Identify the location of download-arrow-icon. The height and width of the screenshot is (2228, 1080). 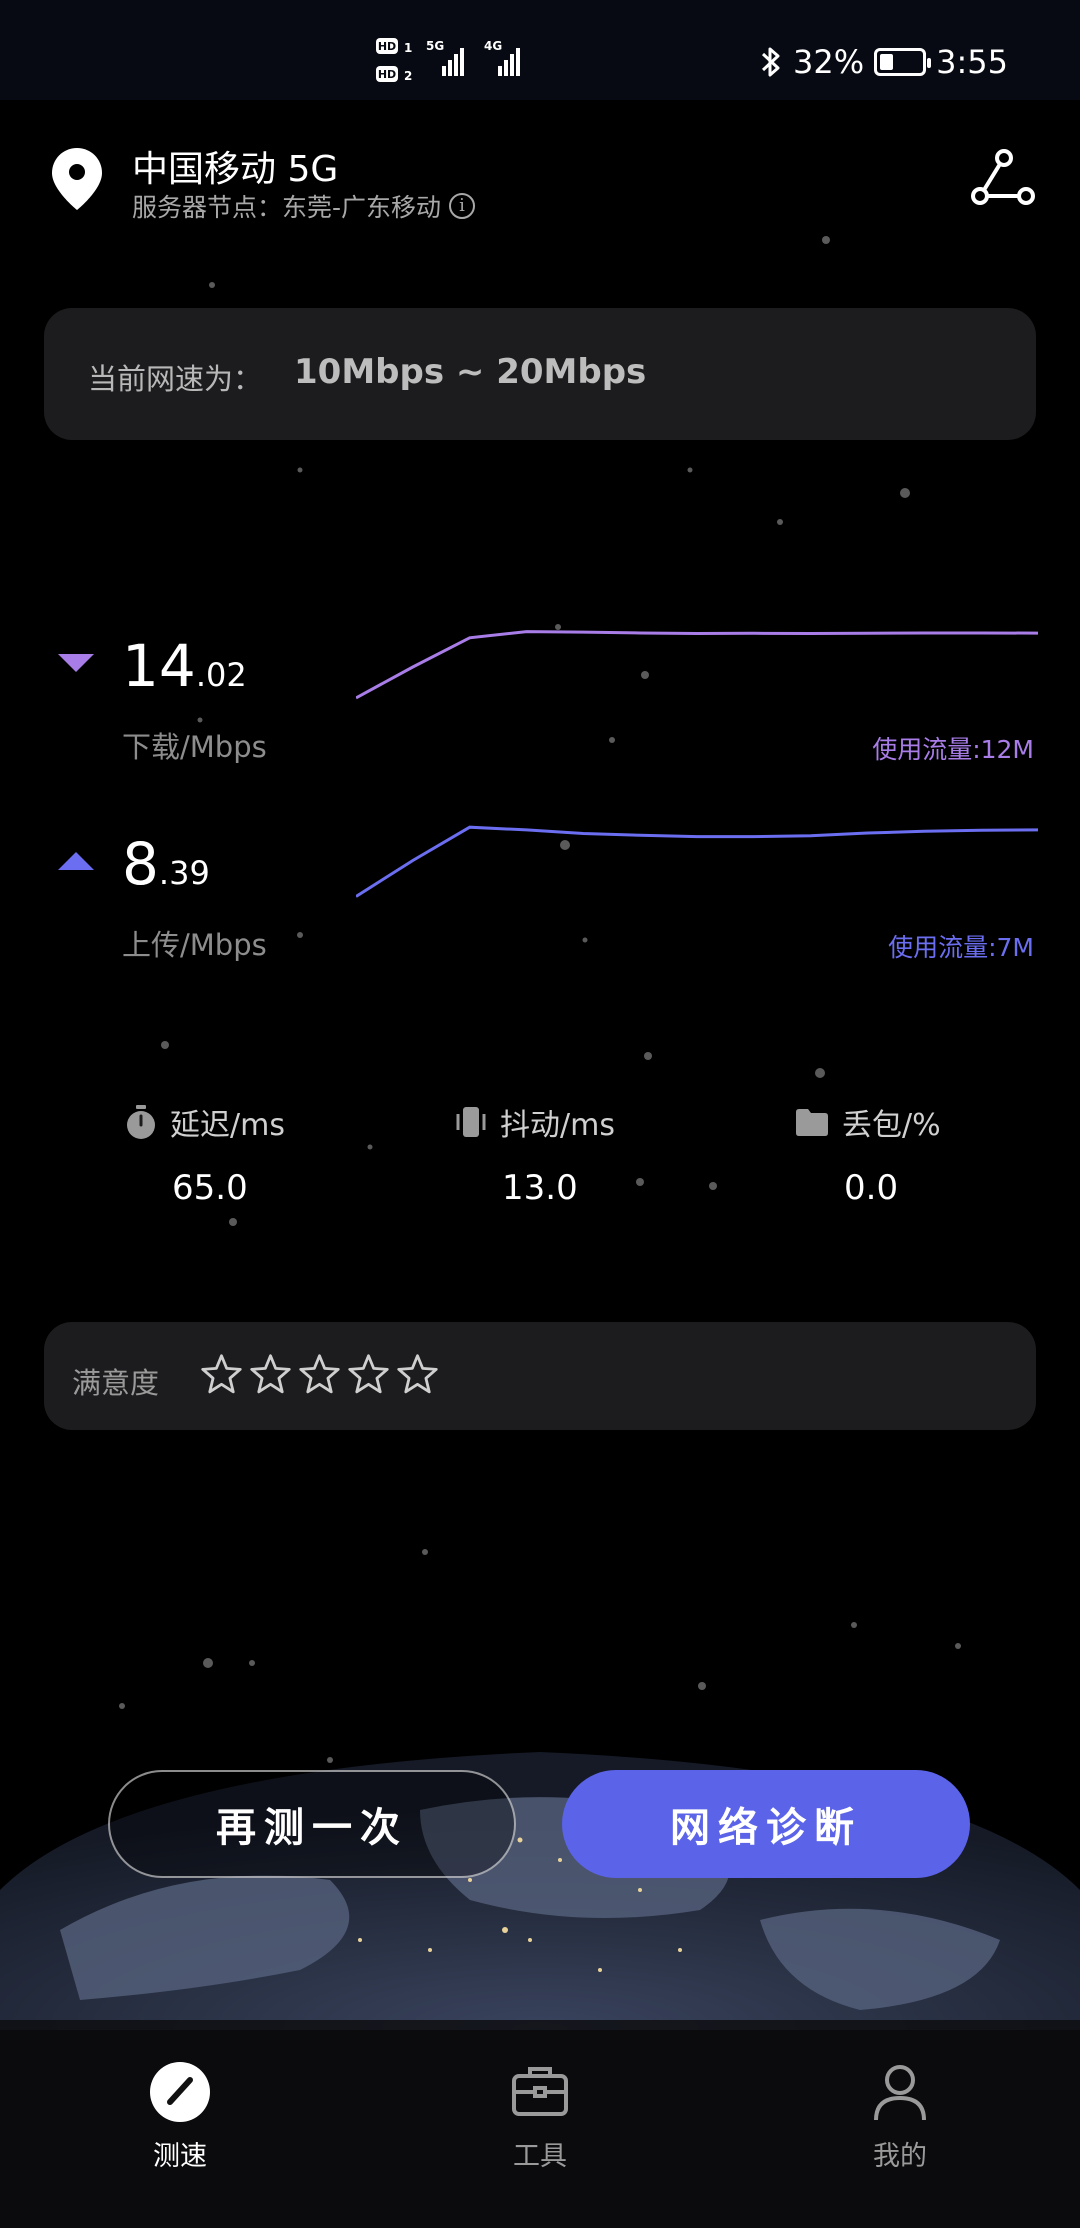
(76, 663).